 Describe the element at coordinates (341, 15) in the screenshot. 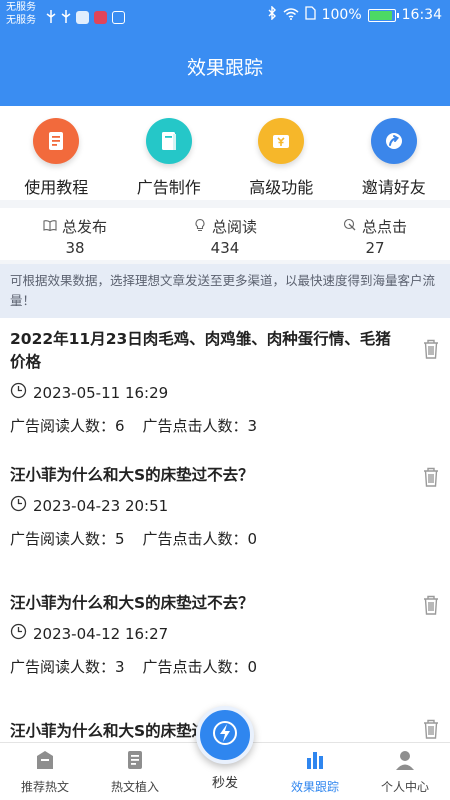

I see `battery-percent: 100%` at that location.